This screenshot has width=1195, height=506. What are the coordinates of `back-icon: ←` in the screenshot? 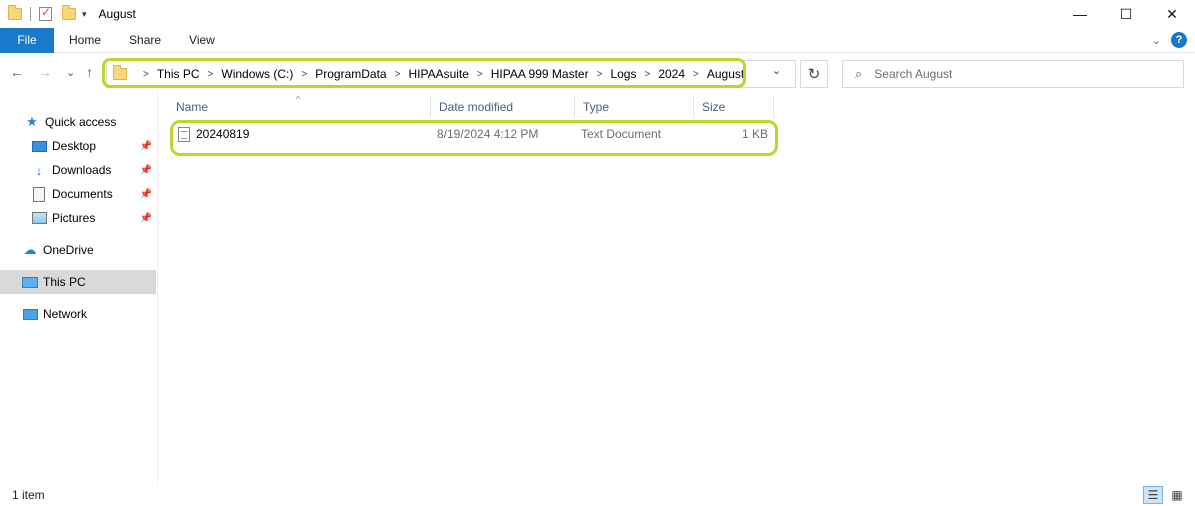 It's located at (17, 72).